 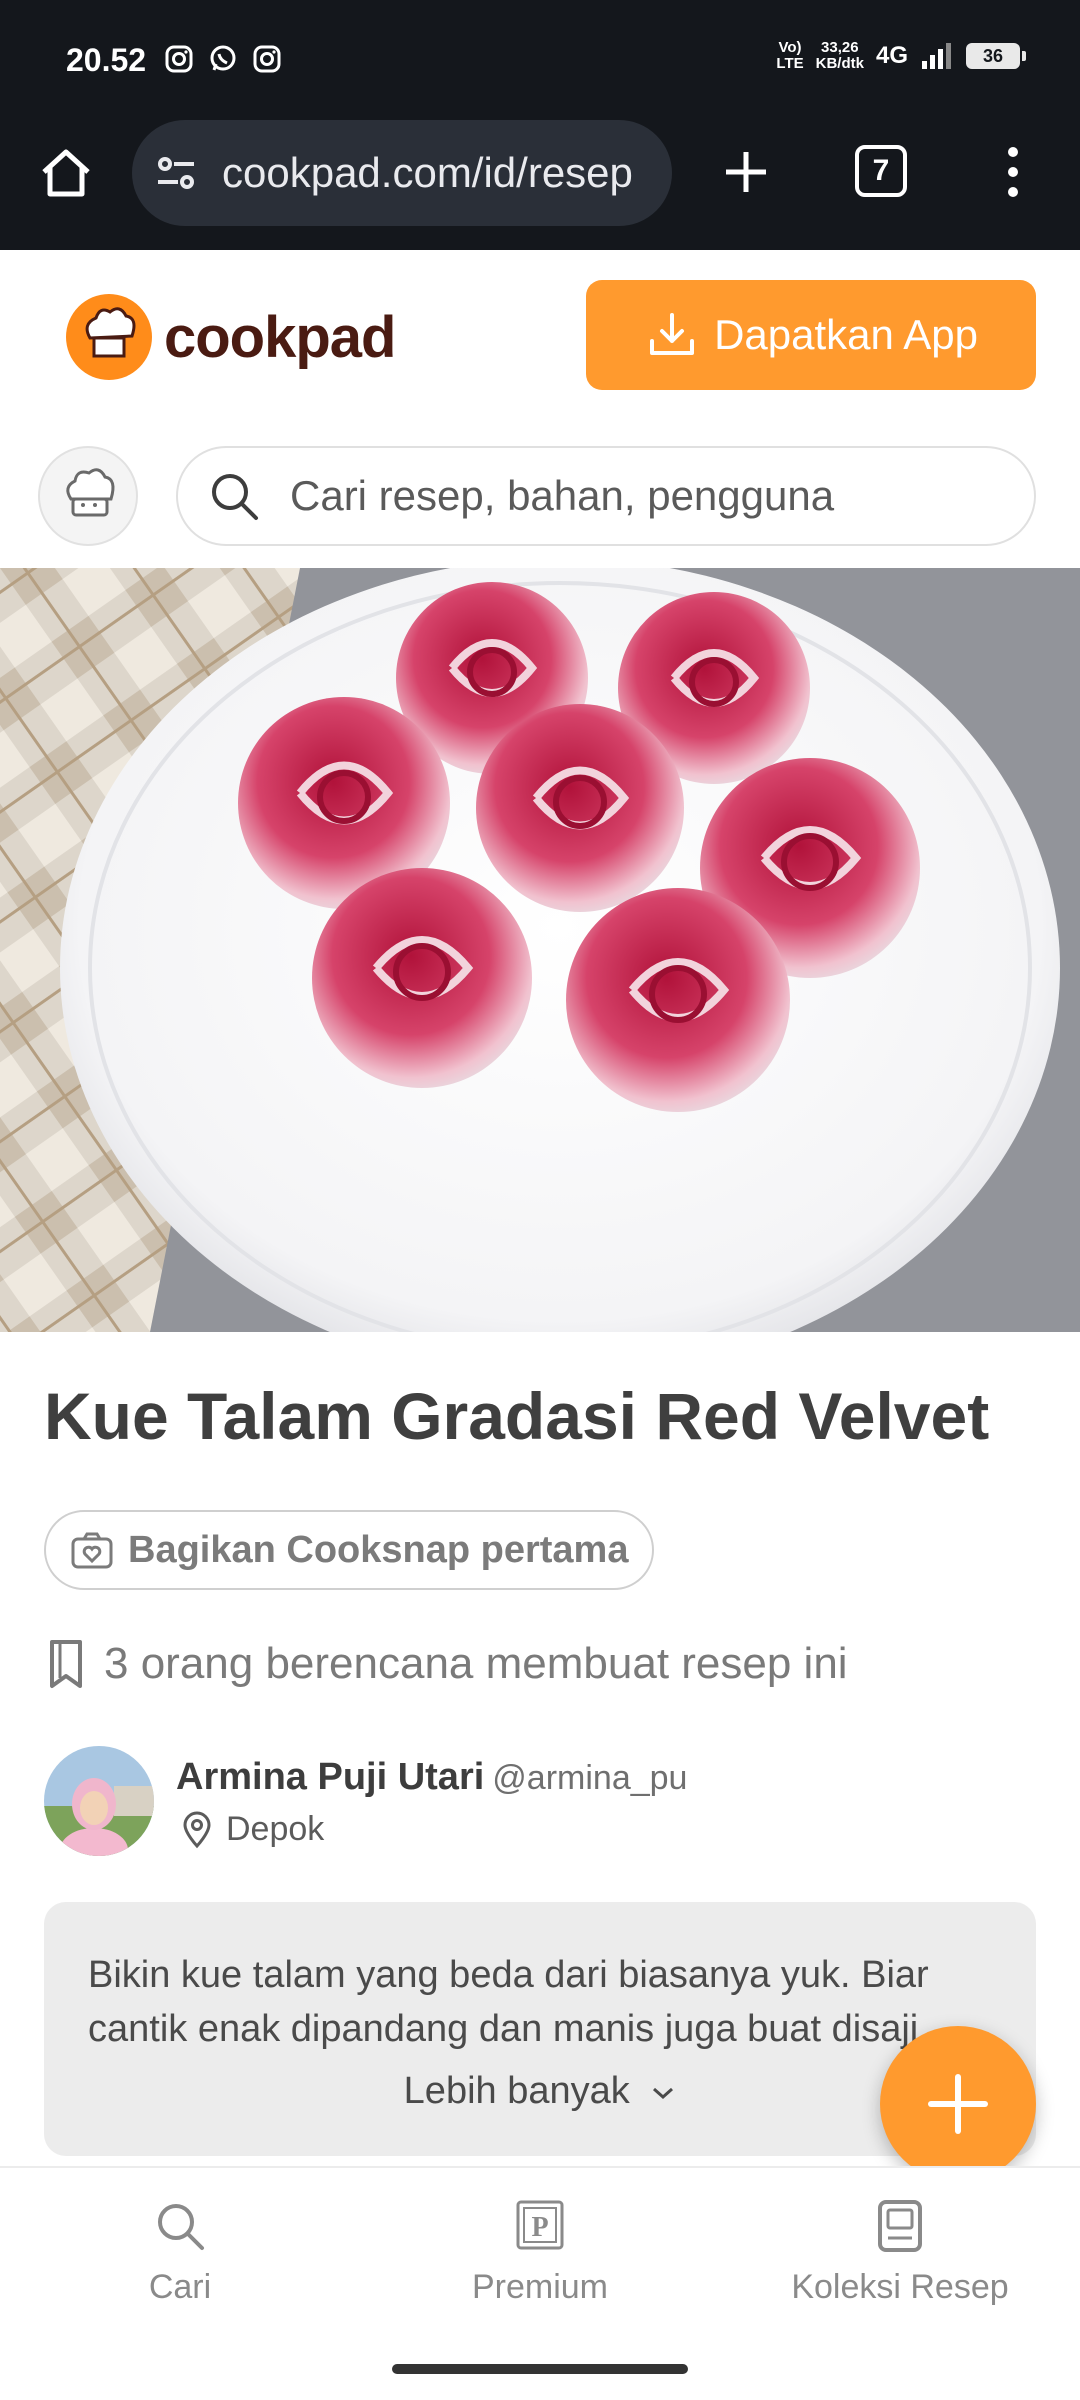 I want to click on recipe-title: Kue Talam Gradasi Red Velvet, so click(x=517, y=1416).